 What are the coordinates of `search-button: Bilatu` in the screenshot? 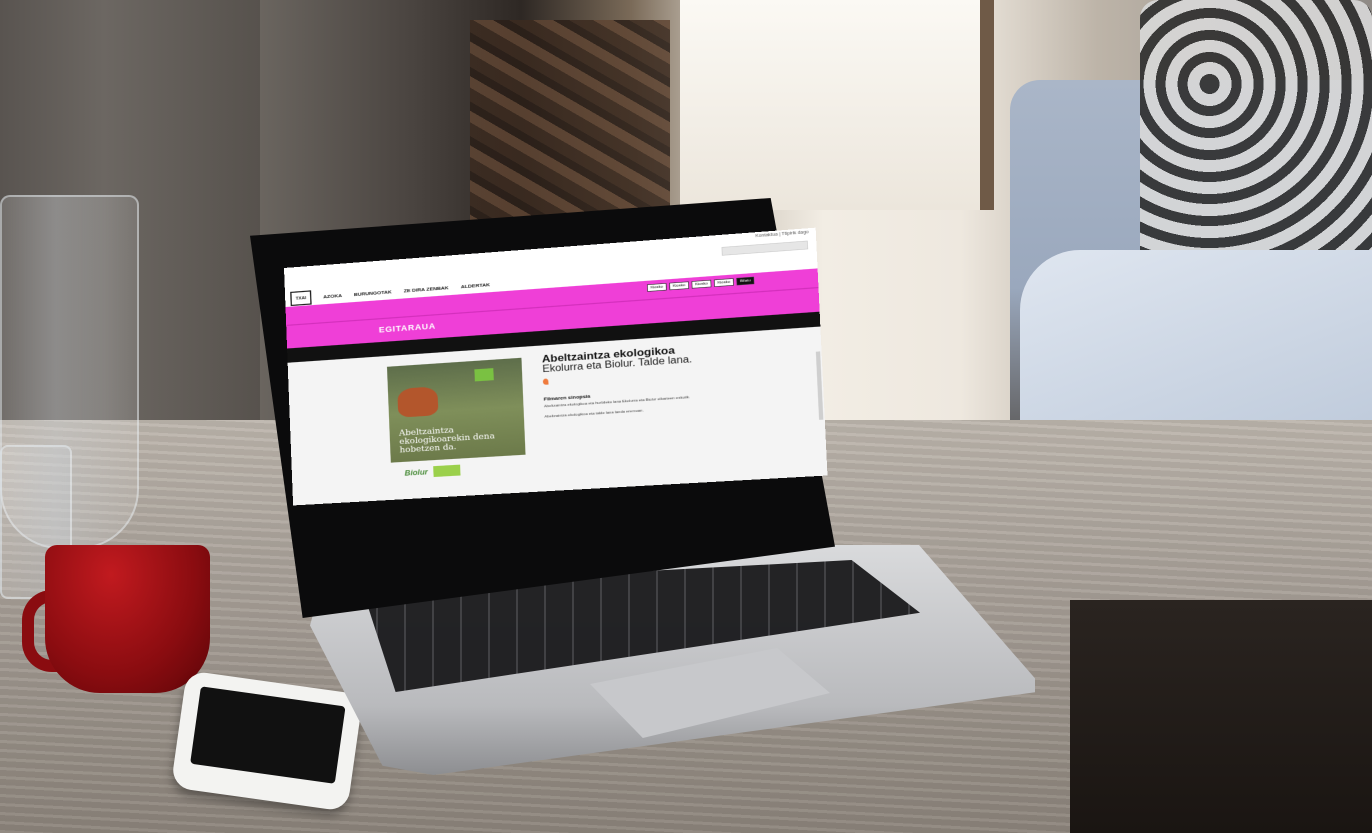 It's located at (745, 281).